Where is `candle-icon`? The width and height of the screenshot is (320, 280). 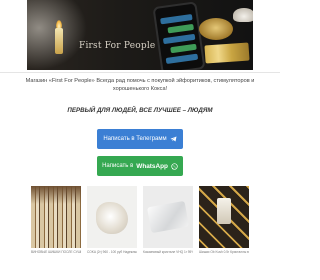
candle-icon is located at coordinates (59, 41).